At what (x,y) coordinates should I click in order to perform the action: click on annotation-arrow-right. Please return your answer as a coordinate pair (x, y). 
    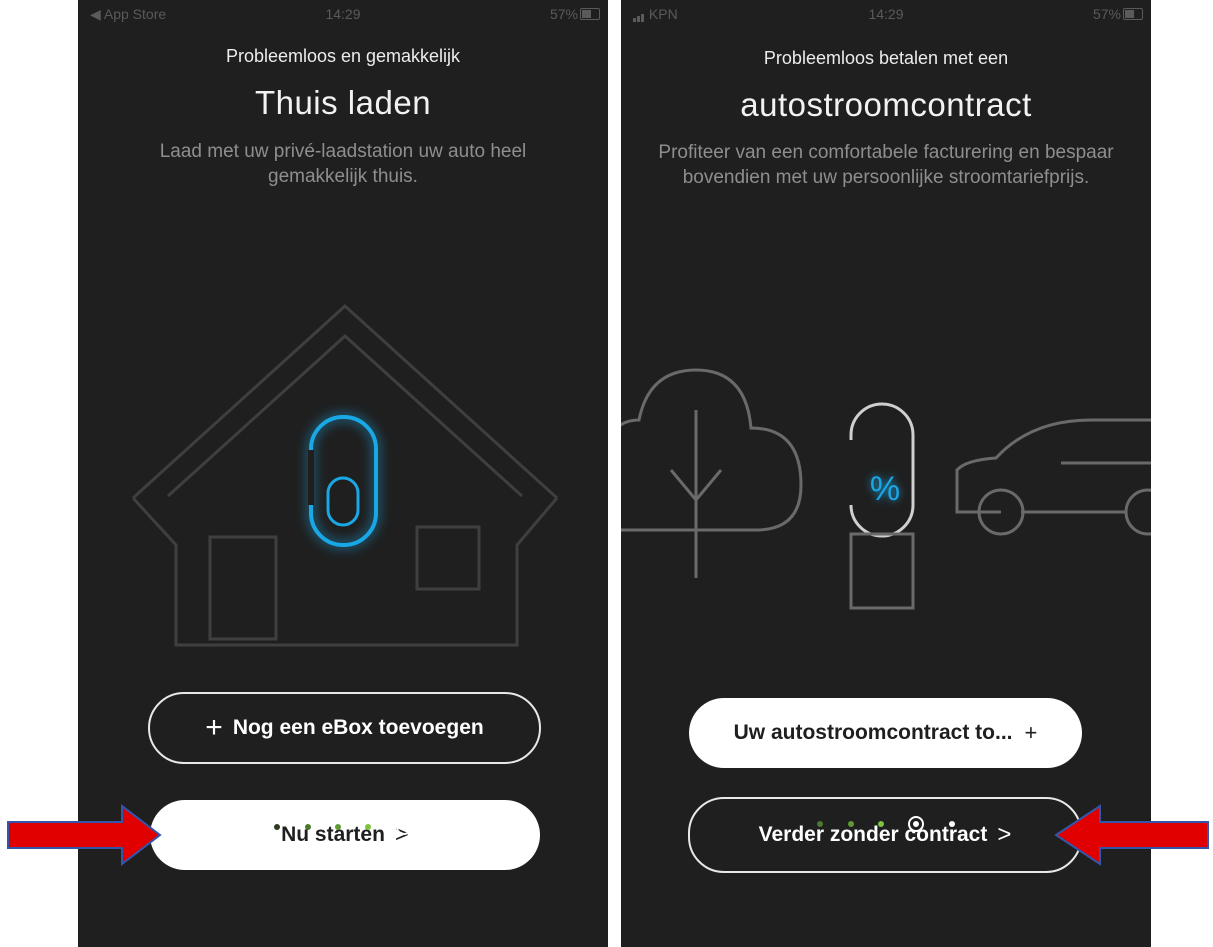
    Looking at the image, I should click on (1131, 835).